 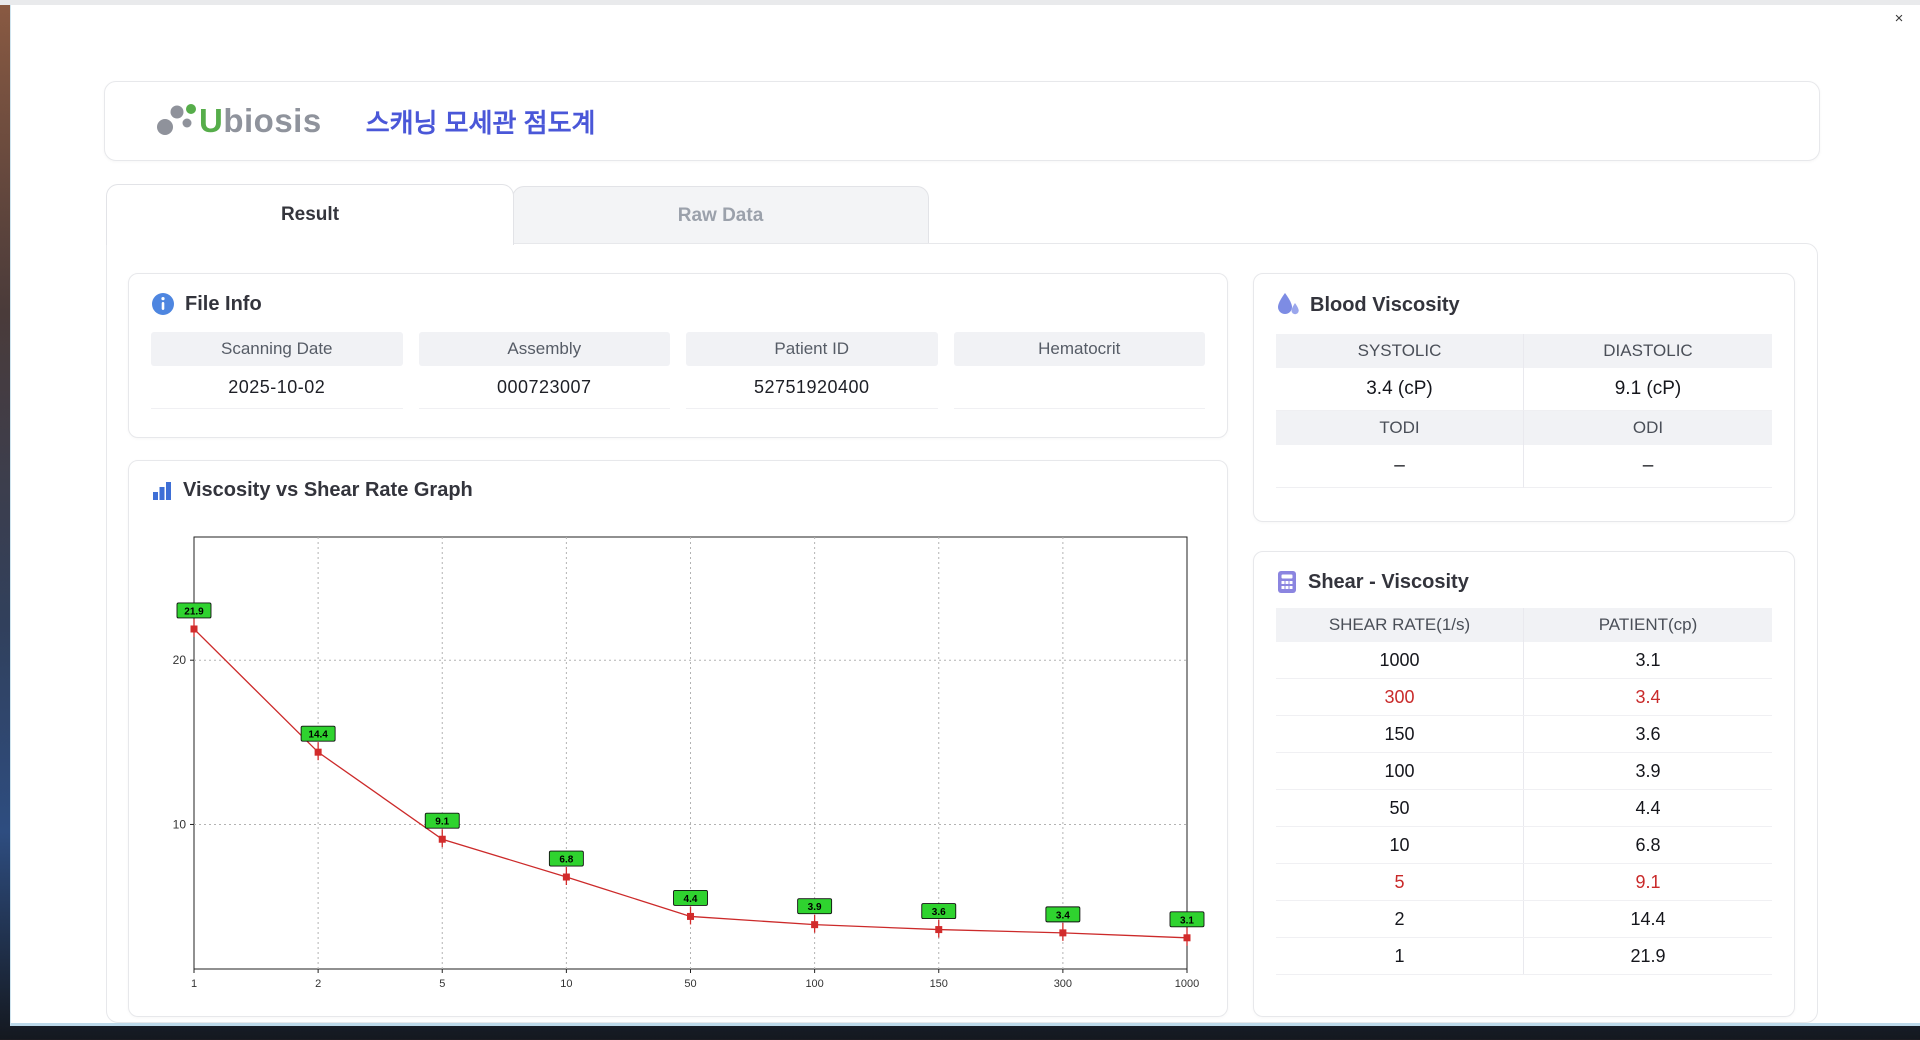 What do you see at coordinates (1648, 389) in the screenshot?
I see `diastolic-value: 9.1 (cP)` at bounding box center [1648, 389].